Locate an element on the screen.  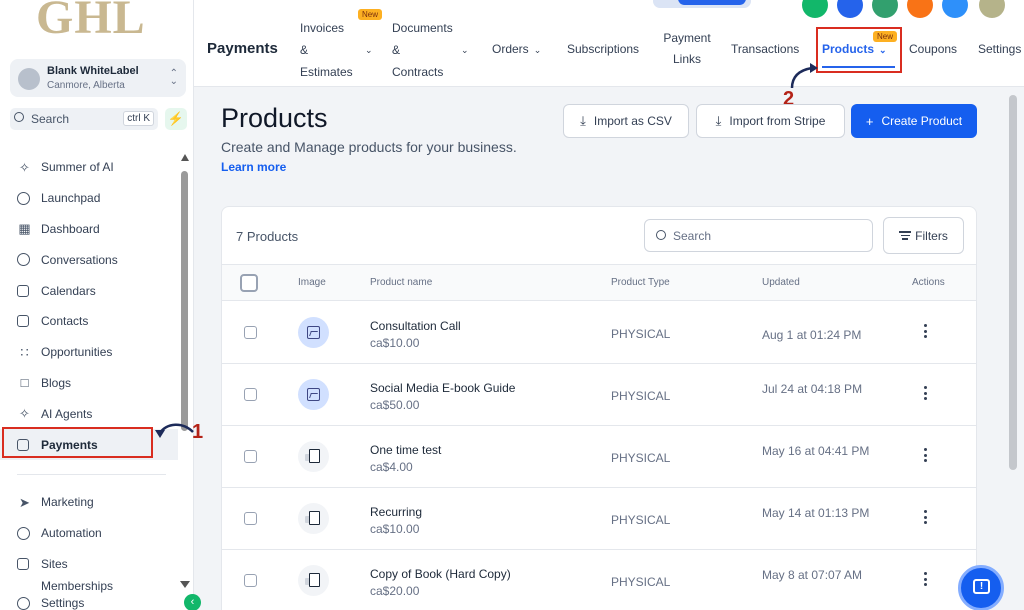
sidebar-item-label: Memberships is located at coordinates (77, 586).